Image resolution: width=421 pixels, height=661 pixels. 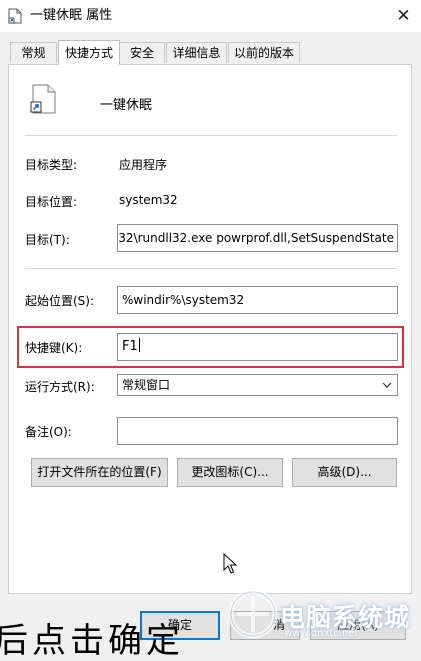 What do you see at coordinates (89, 52) in the screenshot?
I see `tab-shortcut: 快捷方式` at bounding box center [89, 52].